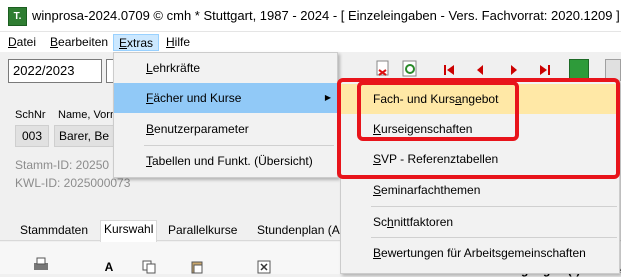 This screenshot has height=277, width=621. I want to click on app-icon: T., so click(17, 16).